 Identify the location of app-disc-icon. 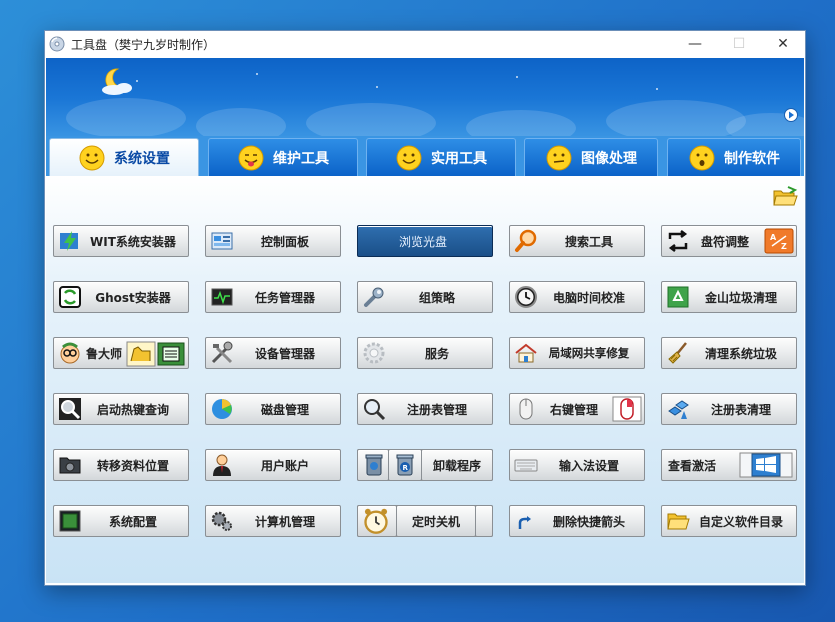
(57, 44).